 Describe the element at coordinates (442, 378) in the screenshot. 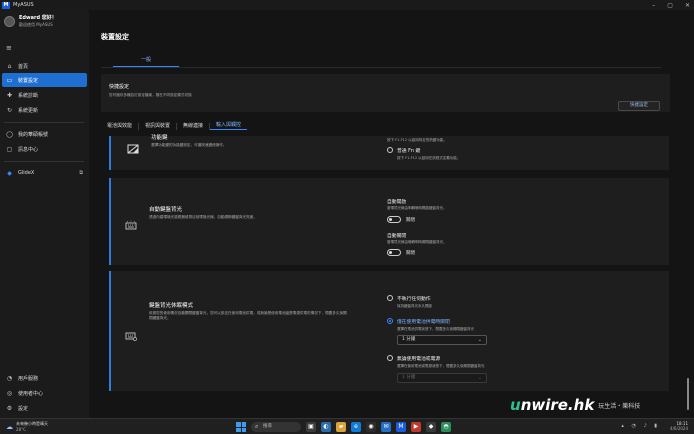

I see `power-timeout-select: 1 分鐘 ⌄` at that location.